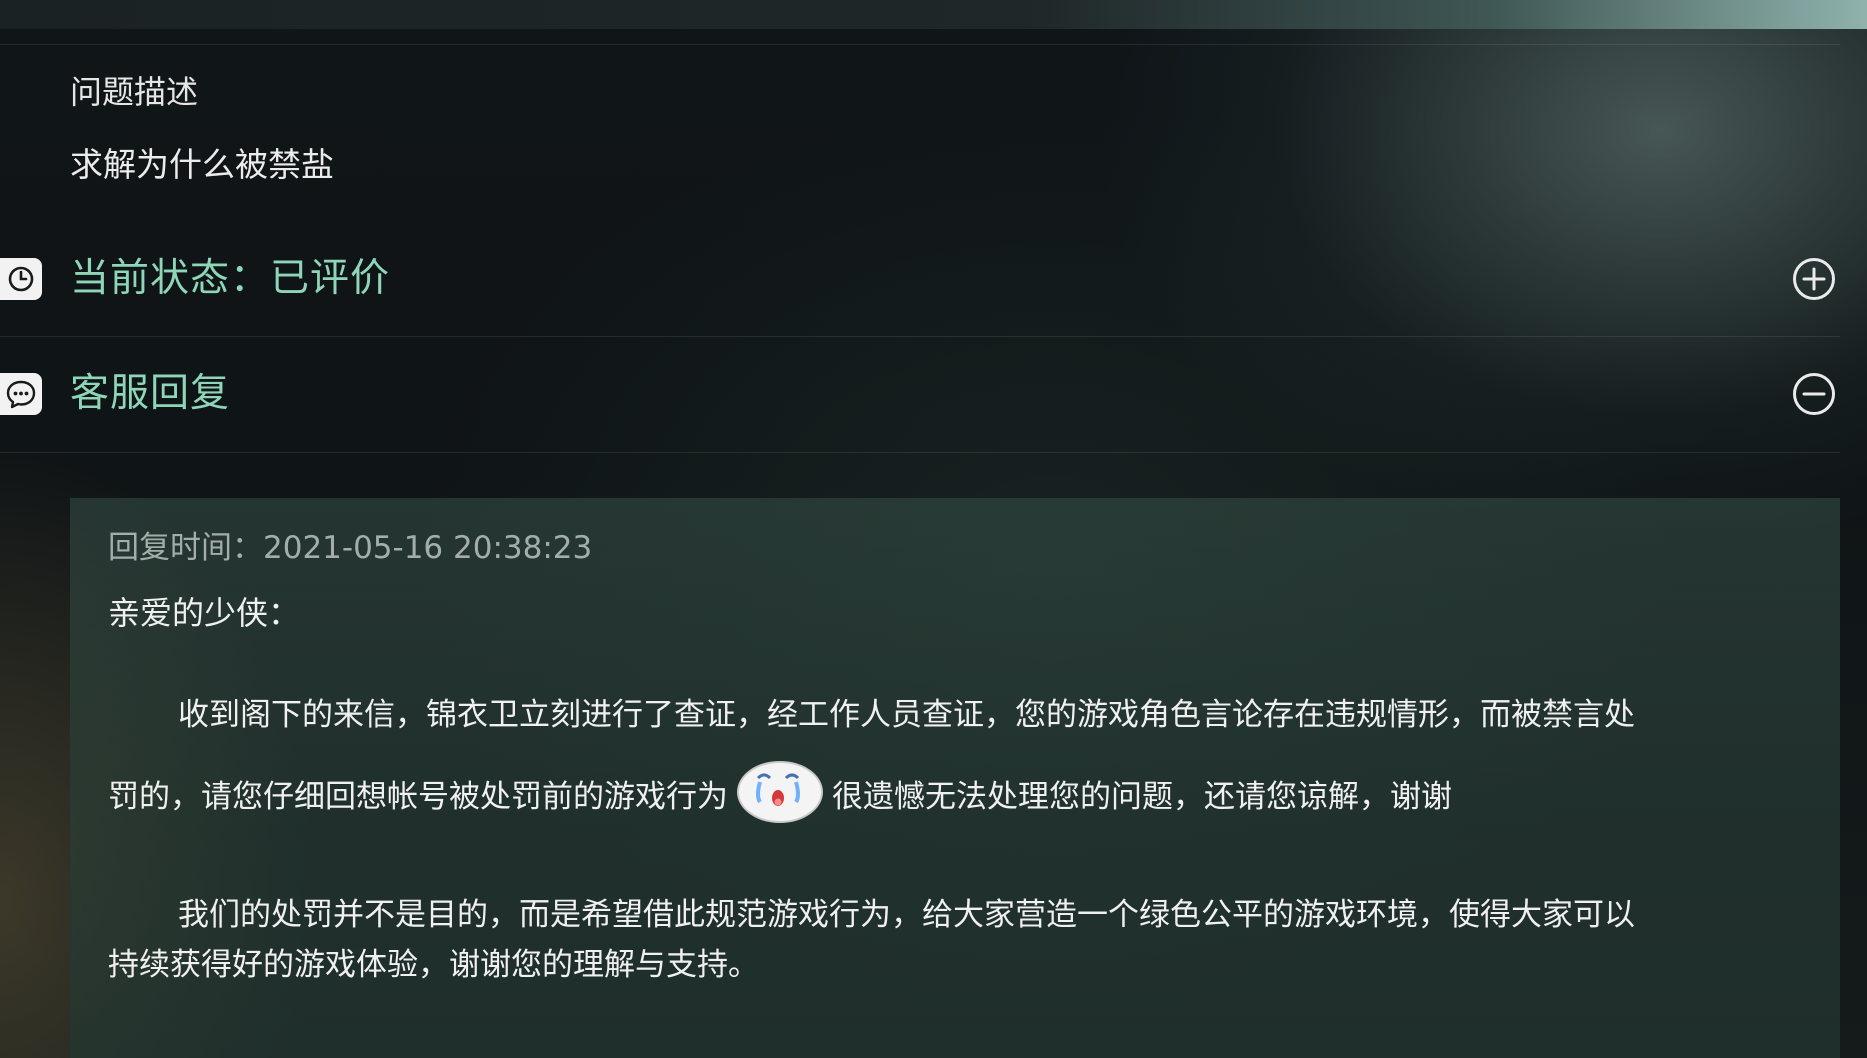 This screenshot has width=1867, height=1058. I want to click on expand-status-button, so click(1814, 279).